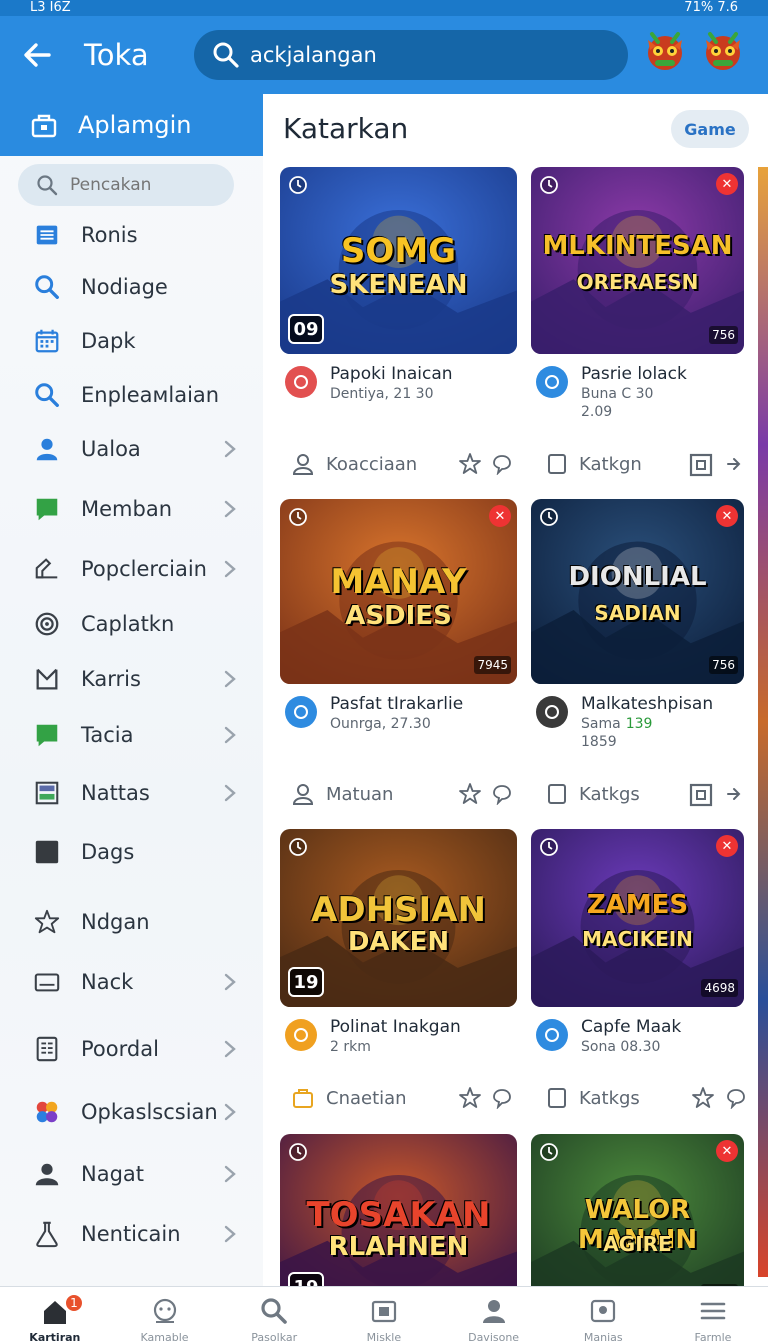  I want to click on sidebar-item-0: Ronis, so click(131, 235).